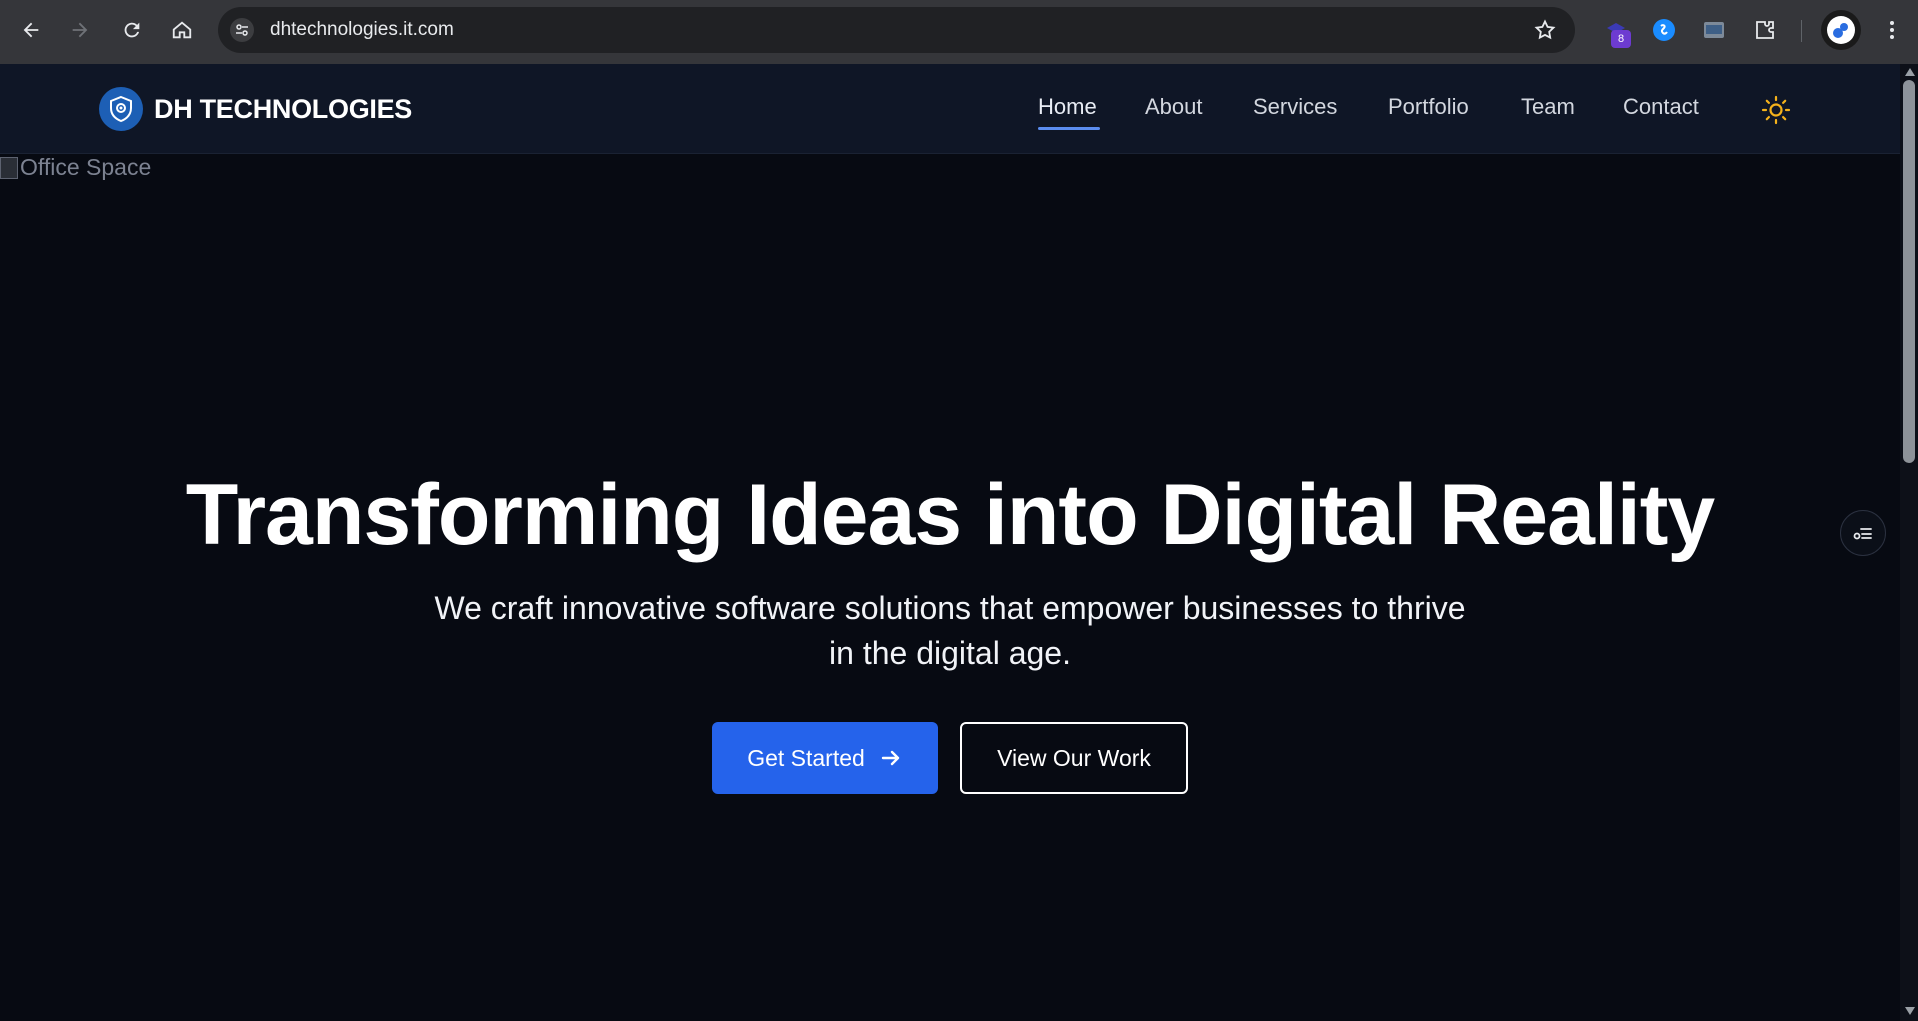 The image size is (1918, 1021). Describe the element at coordinates (1545, 30) in the screenshot. I see `star-icon` at that location.